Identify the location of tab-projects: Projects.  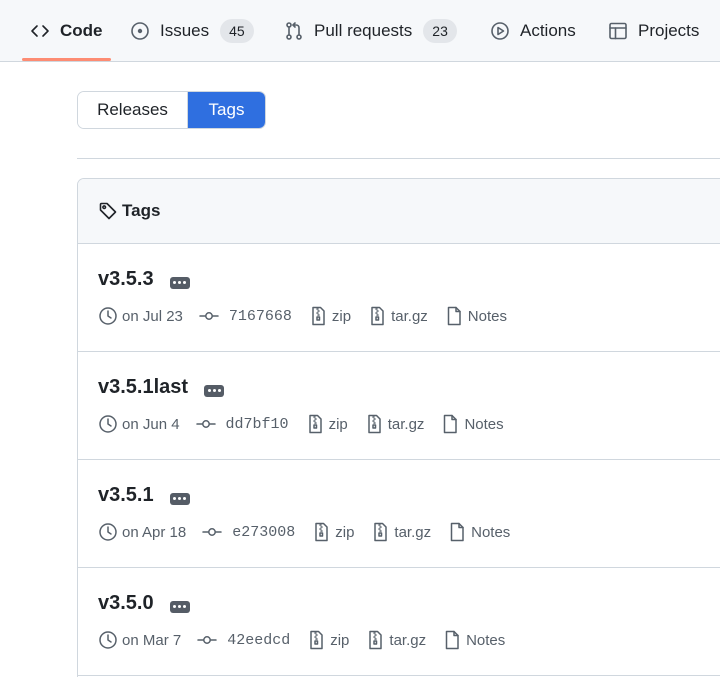
(653, 31).